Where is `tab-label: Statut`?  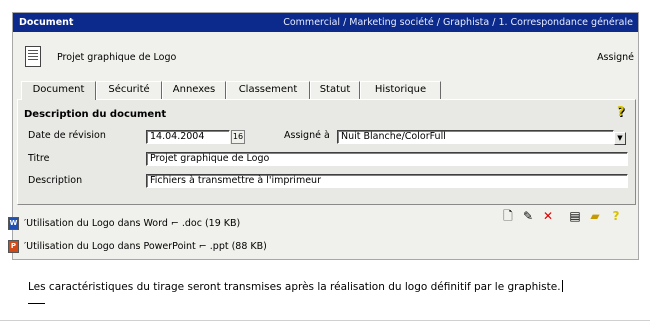 tab-label: Statut is located at coordinates (335, 89).